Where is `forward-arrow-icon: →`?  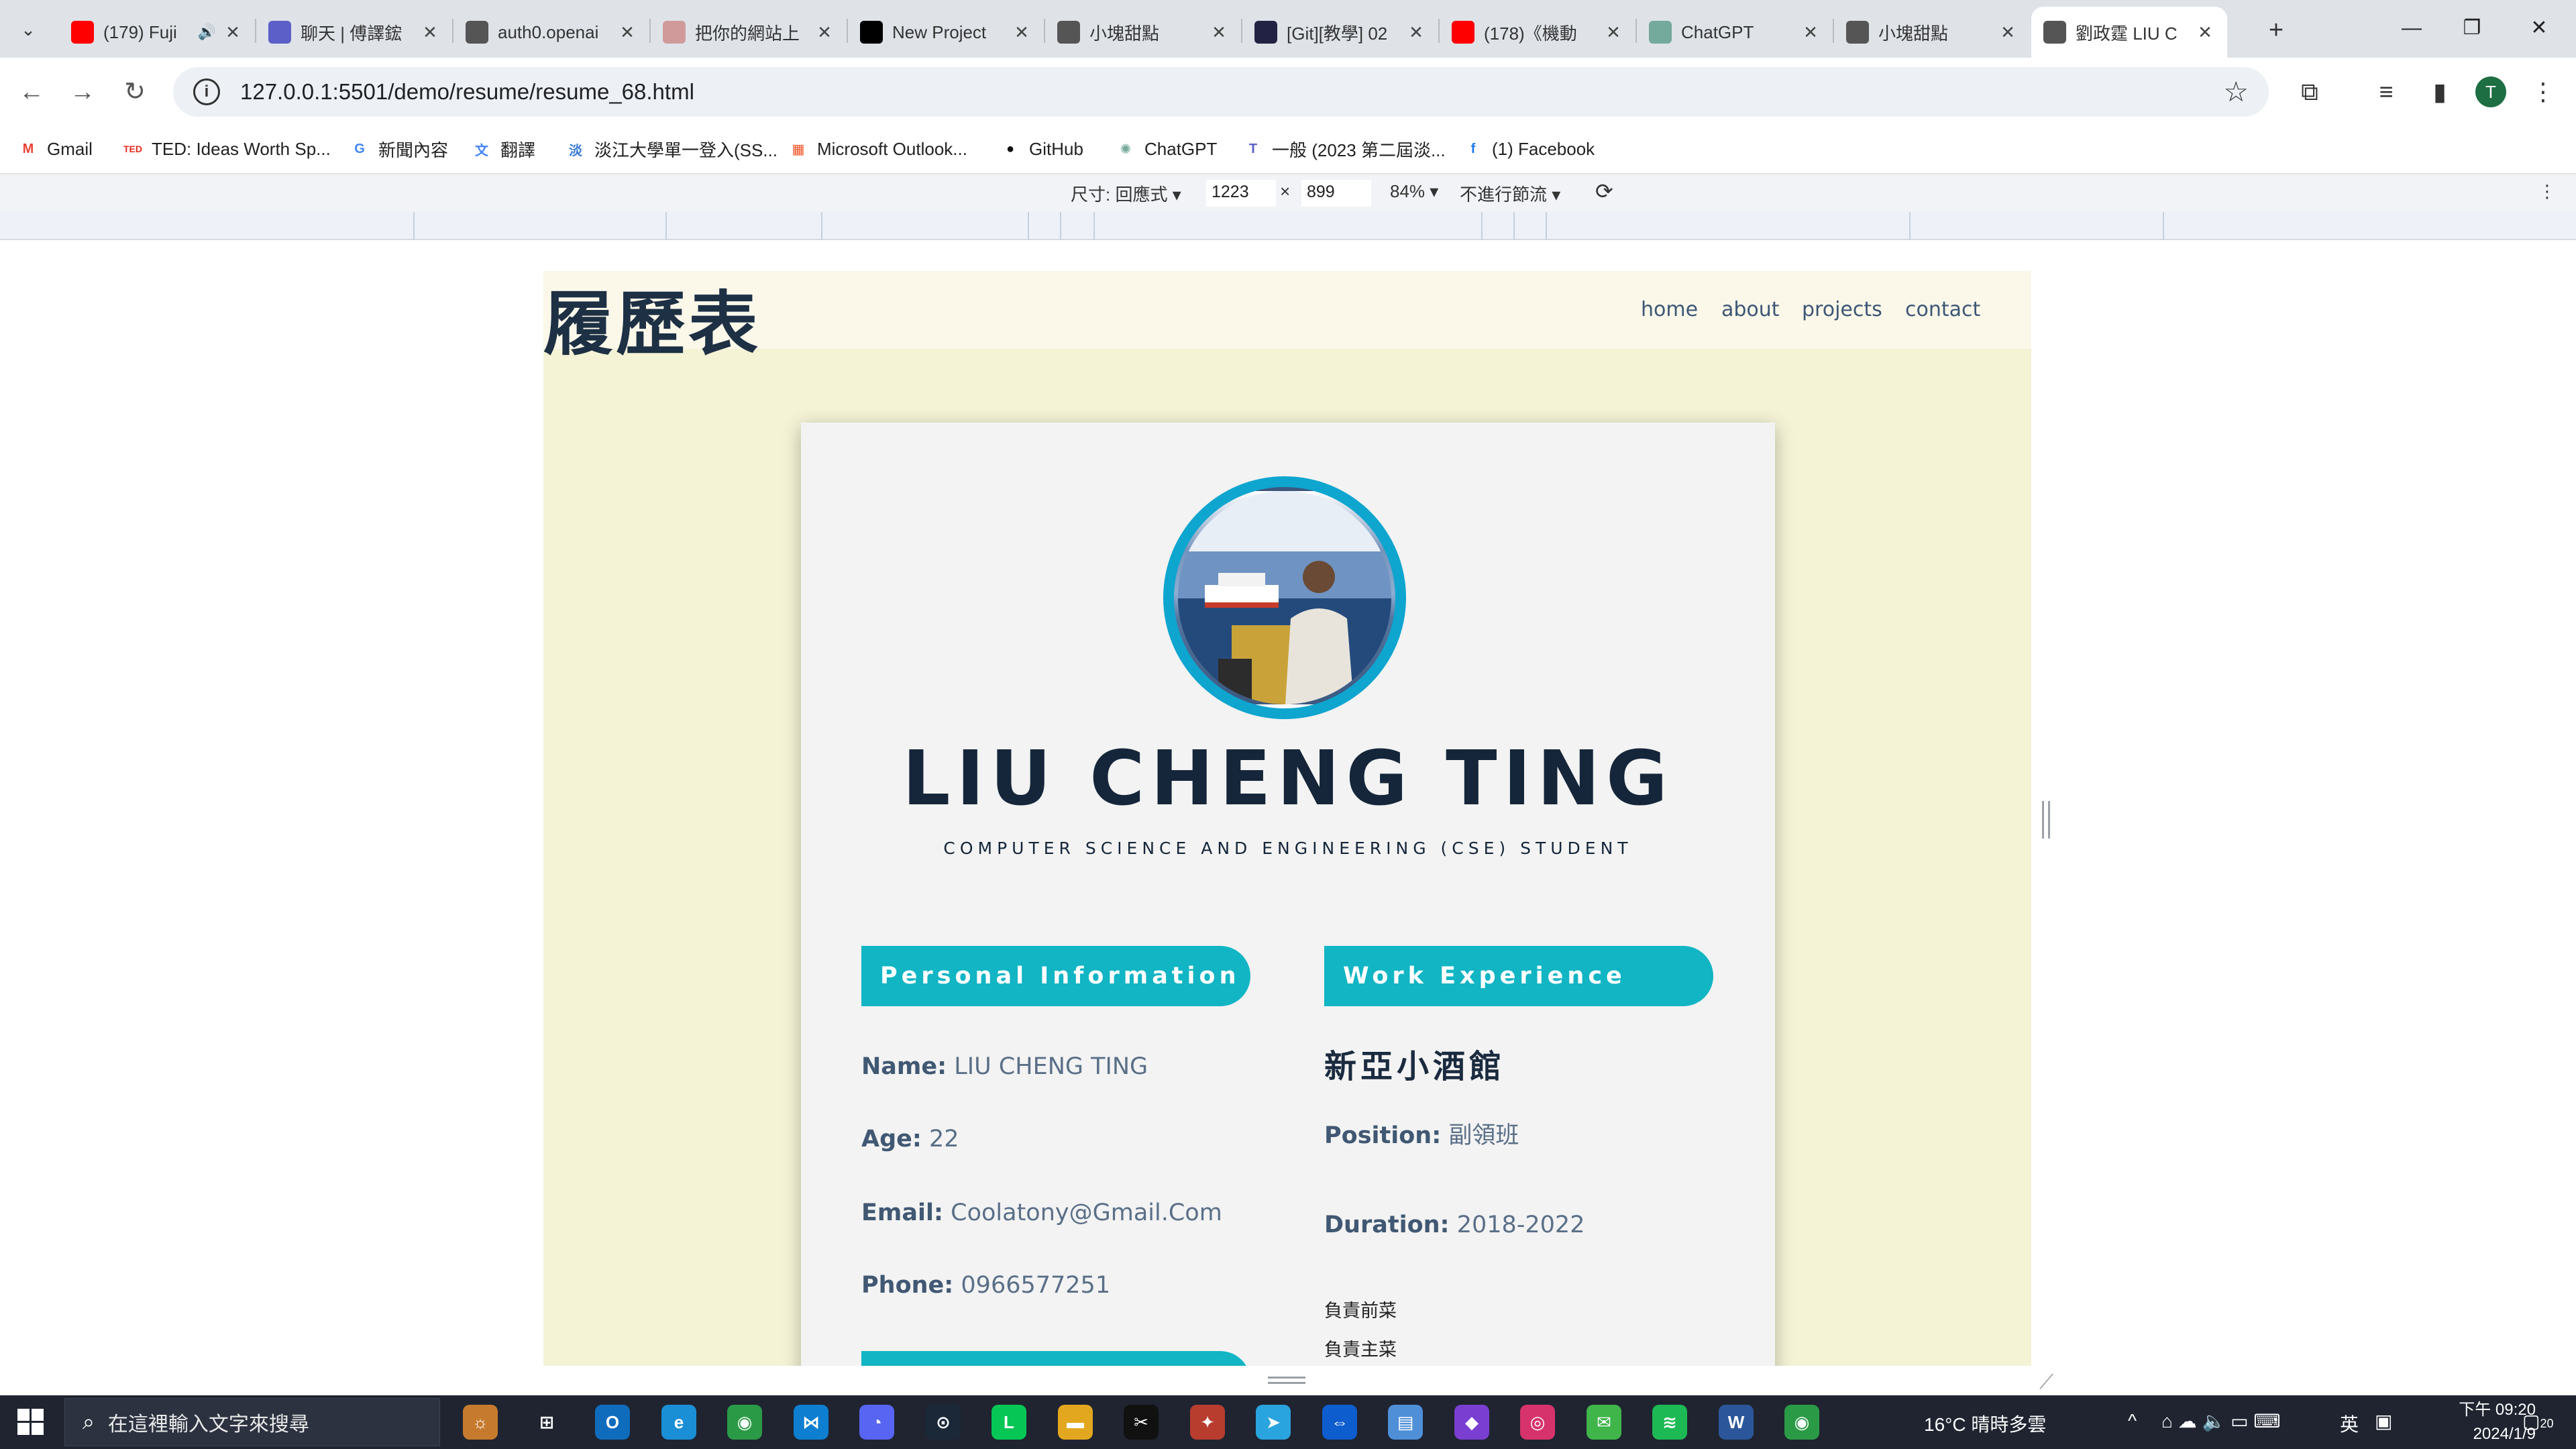 forward-arrow-icon: → is located at coordinates (82, 92).